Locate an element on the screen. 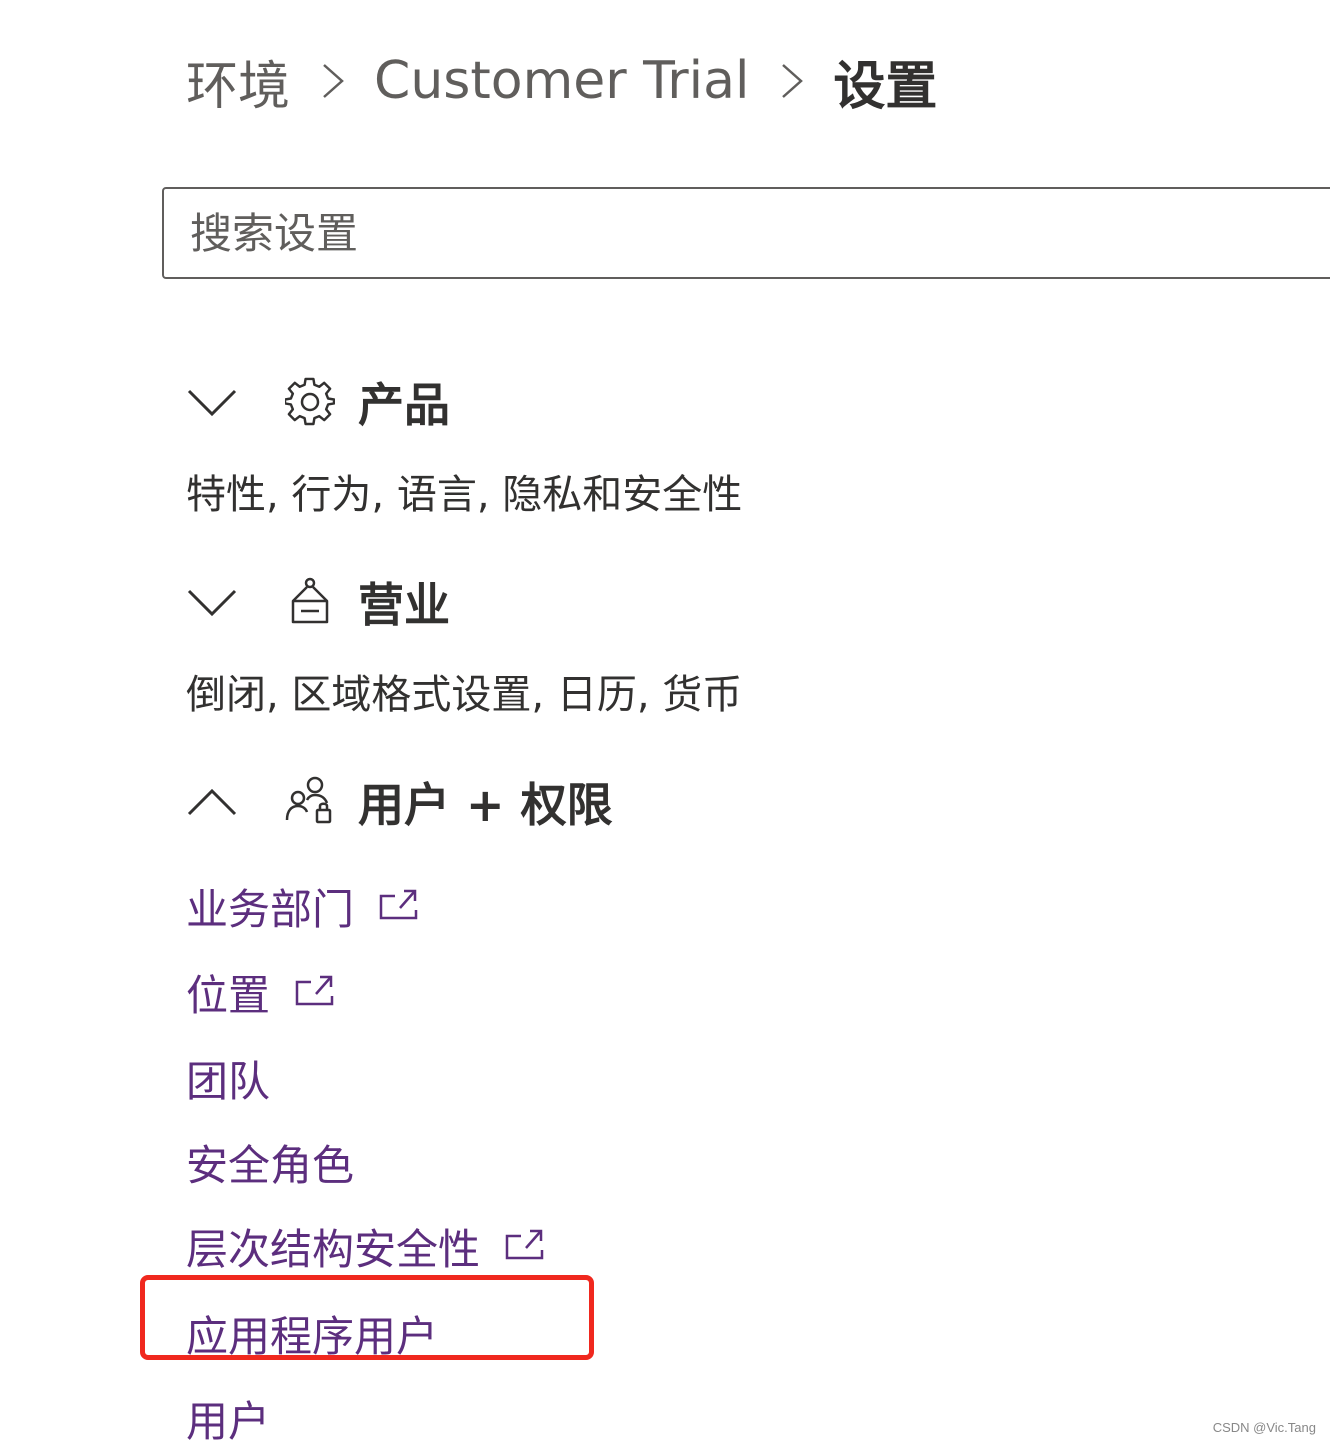  link-label: 业务部门 is located at coordinates (270, 909).